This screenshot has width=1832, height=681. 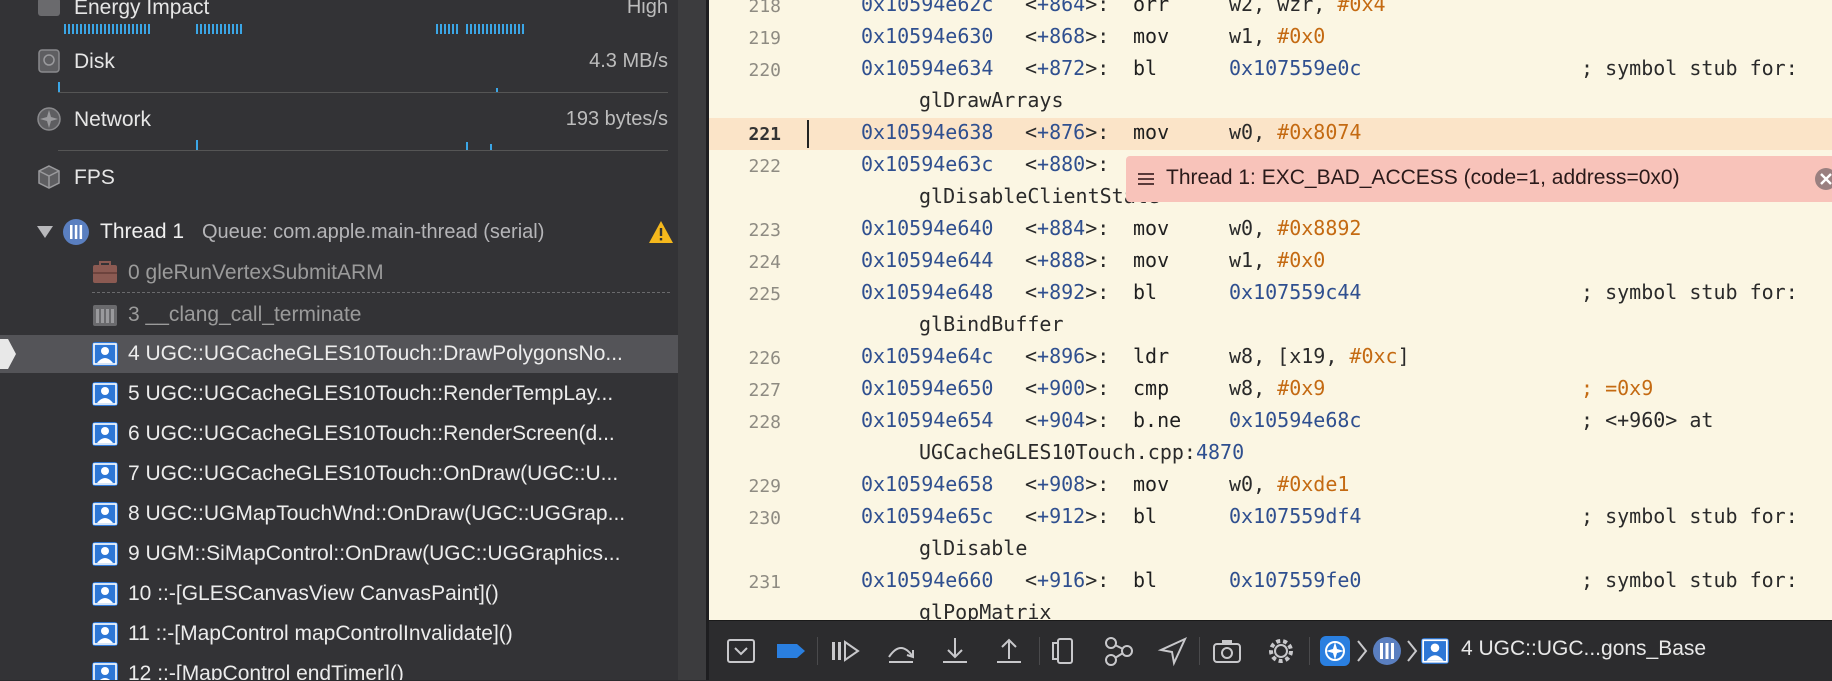 I want to click on step-into-icon, so click(x=955, y=651).